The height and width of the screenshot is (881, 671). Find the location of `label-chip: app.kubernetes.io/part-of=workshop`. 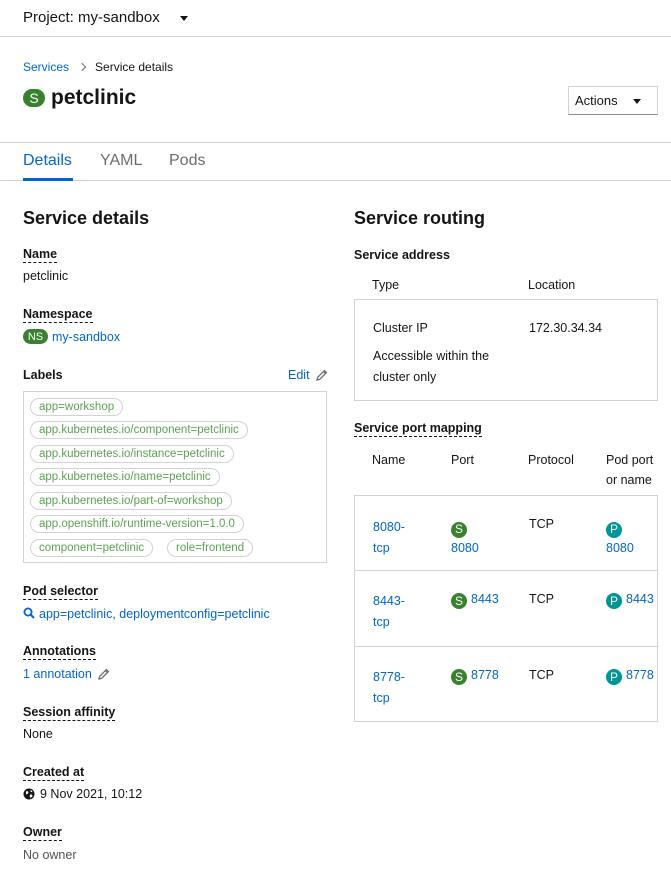

label-chip: app.kubernetes.io/part-of=workshop is located at coordinates (131, 501).